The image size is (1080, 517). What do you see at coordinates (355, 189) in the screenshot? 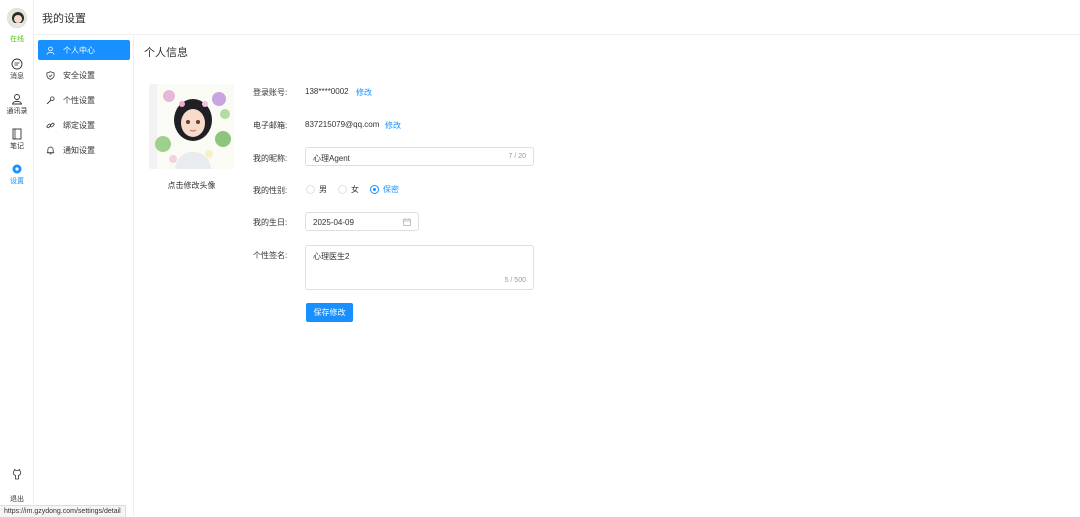
I see `radio-label: 女` at bounding box center [355, 189].